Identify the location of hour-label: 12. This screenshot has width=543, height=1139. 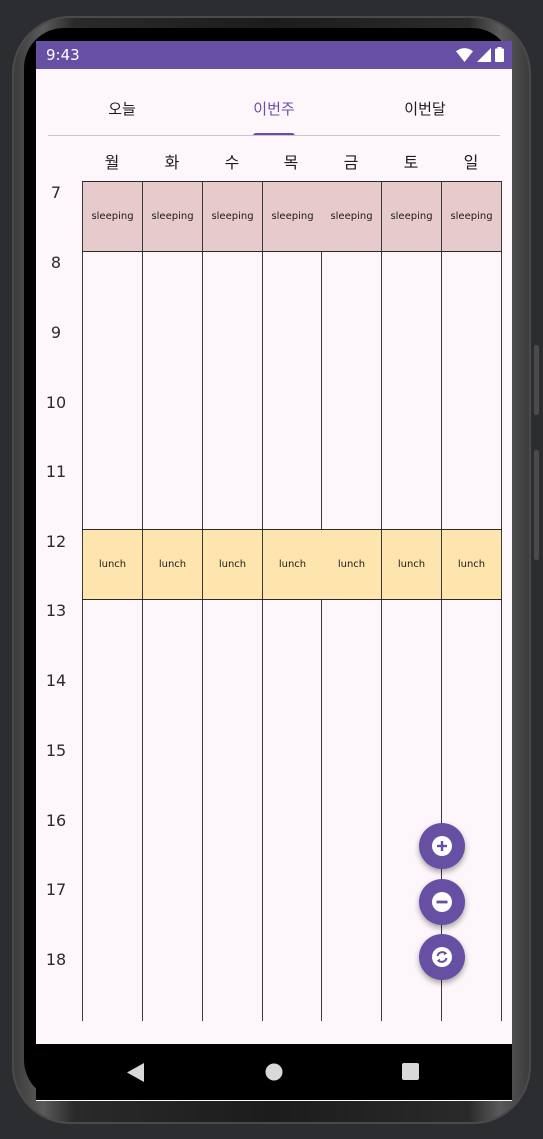
(56, 541).